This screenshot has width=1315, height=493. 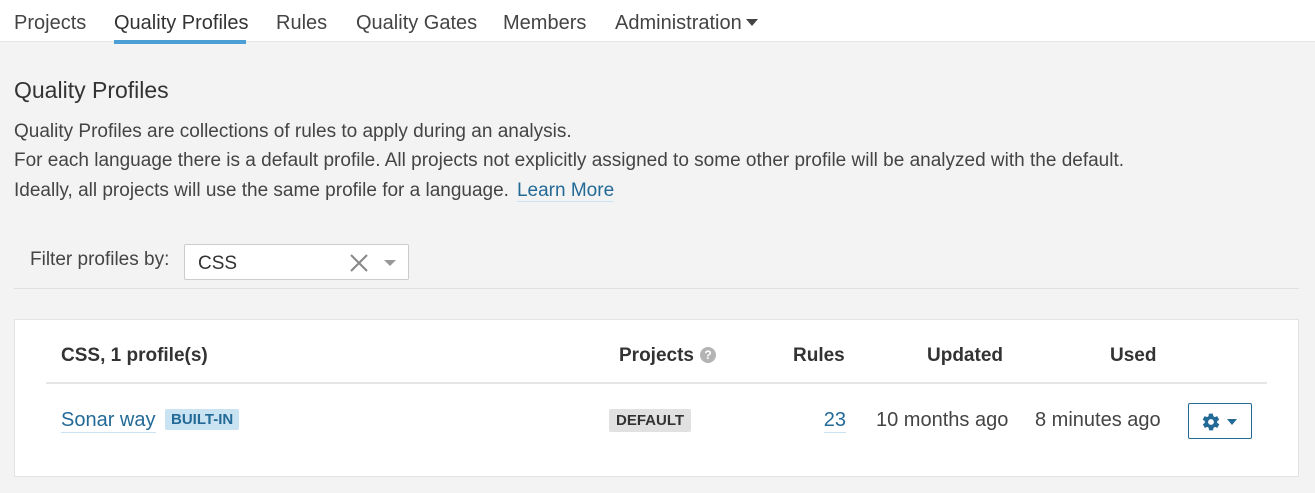 I want to click on table-header-divider, so click(x=656, y=383).